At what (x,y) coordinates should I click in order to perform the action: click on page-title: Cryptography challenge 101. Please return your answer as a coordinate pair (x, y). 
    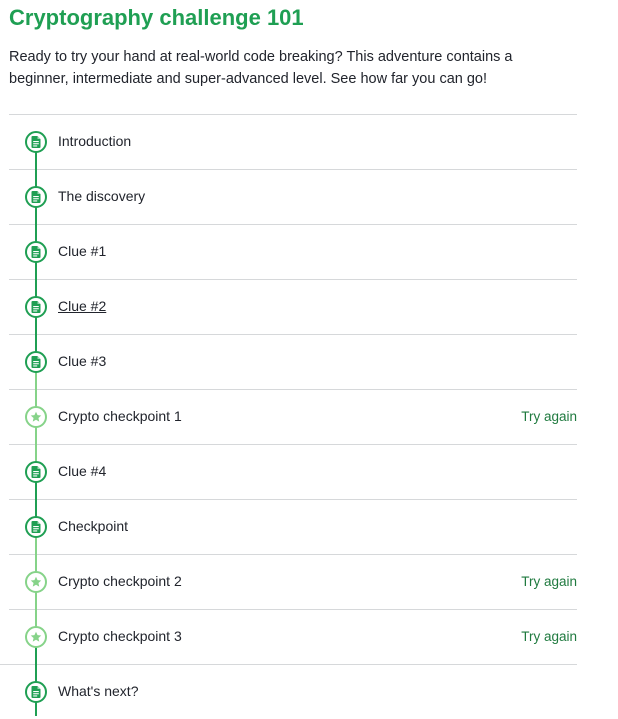
    Looking at the image, I should click on (156, 17).